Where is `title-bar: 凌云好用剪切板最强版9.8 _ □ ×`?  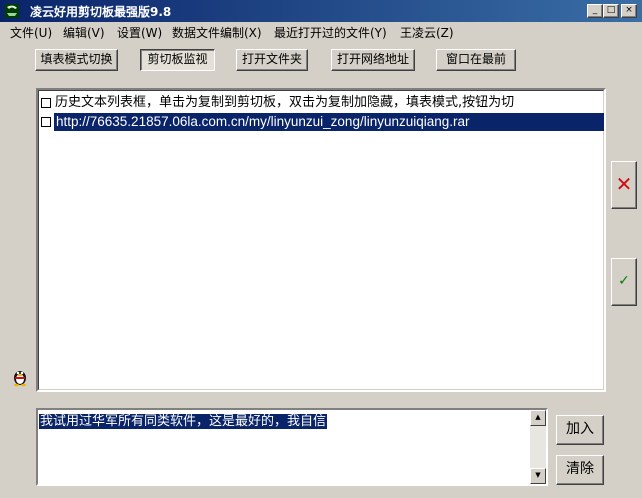 title-bar: 凌云好用剪切板最强版9.8 _ □ × is located at coordinates (321, 11).